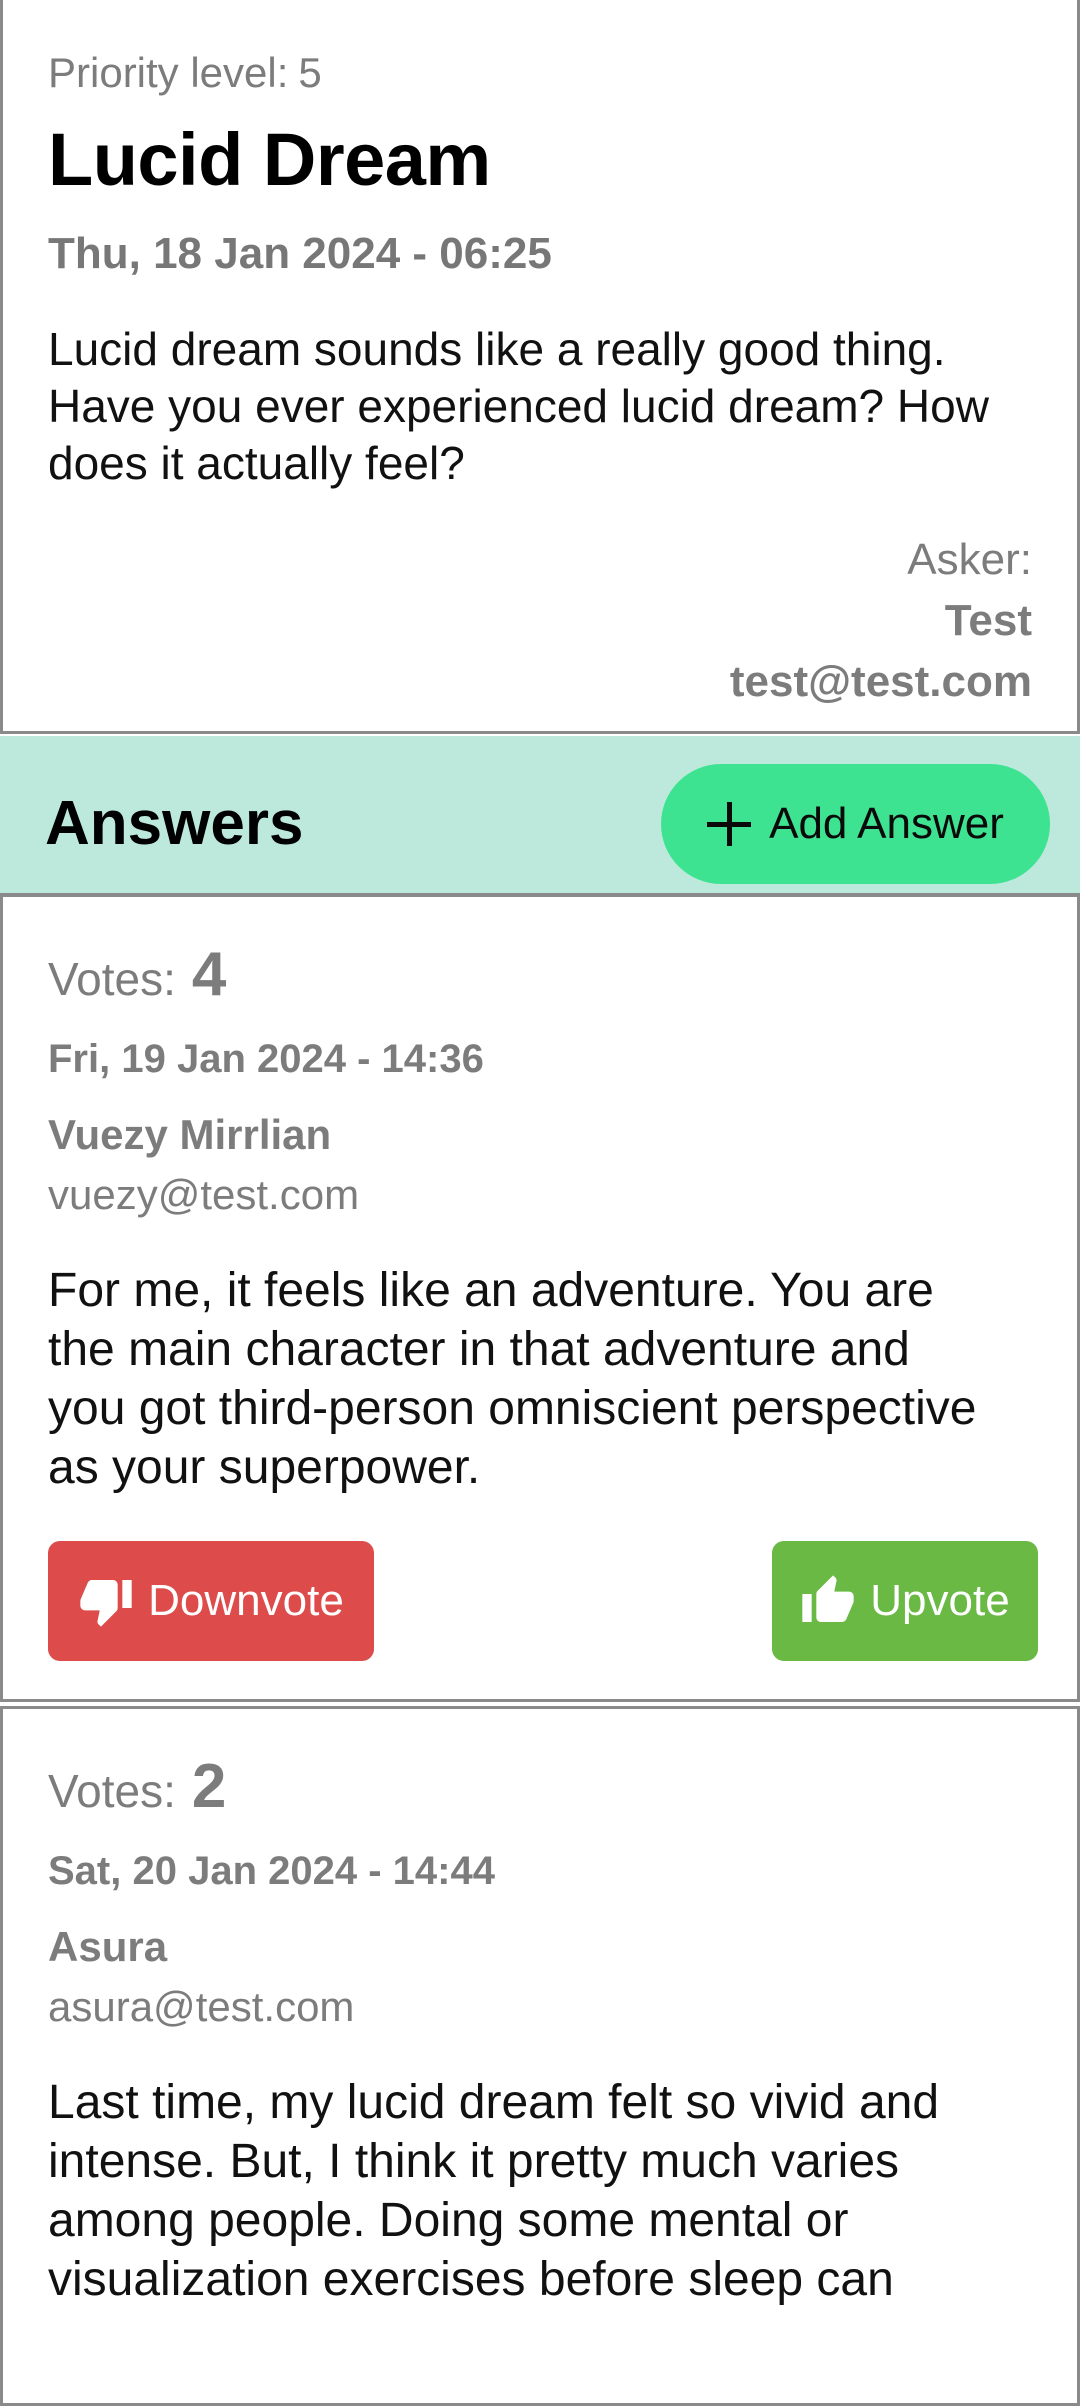  What do you see at coordinates (190, 1134) in the screenshot?
I see `answer-author: Vuezy Mirrlian` at bounding box center [190, 1134].